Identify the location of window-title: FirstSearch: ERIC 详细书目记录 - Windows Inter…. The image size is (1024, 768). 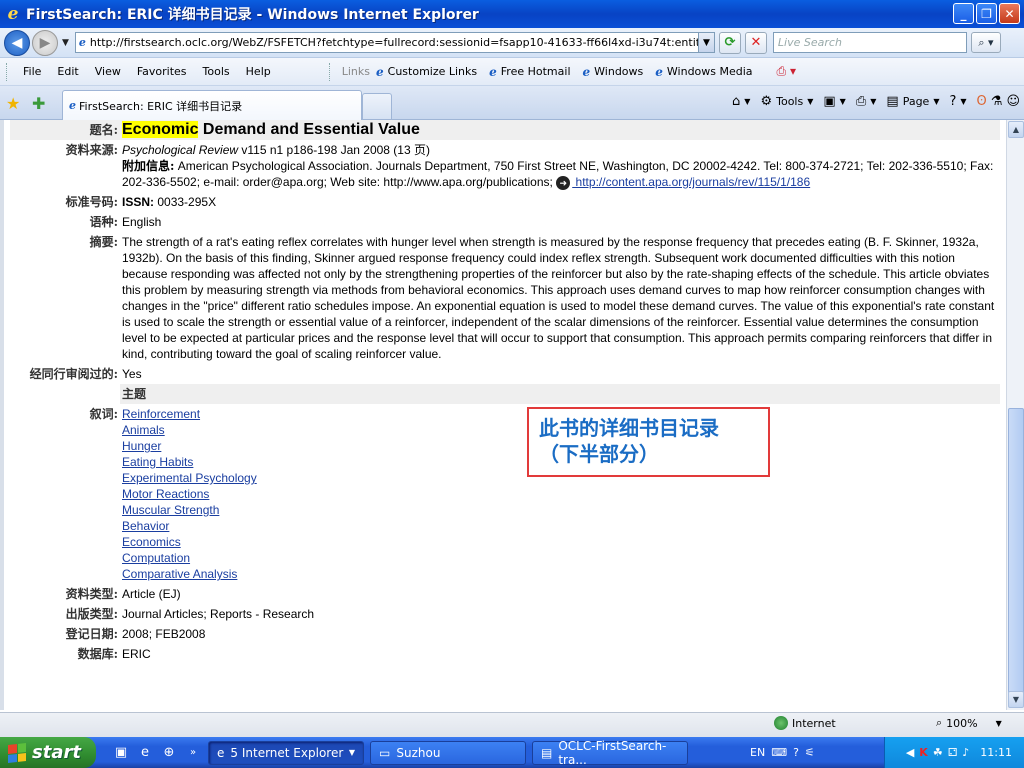
(252, 15).